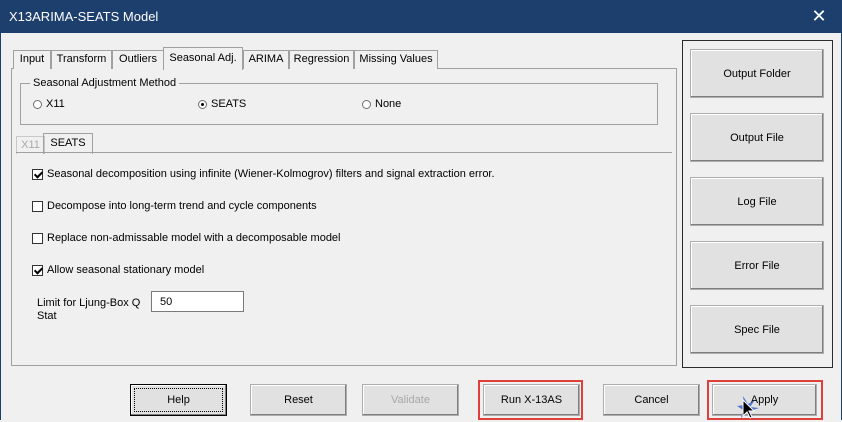 This screenshot has height=422, width=842. Describe the element at coordinates (55, 104) in the screenshot. I see `radio-x11-label: X11` at that location.